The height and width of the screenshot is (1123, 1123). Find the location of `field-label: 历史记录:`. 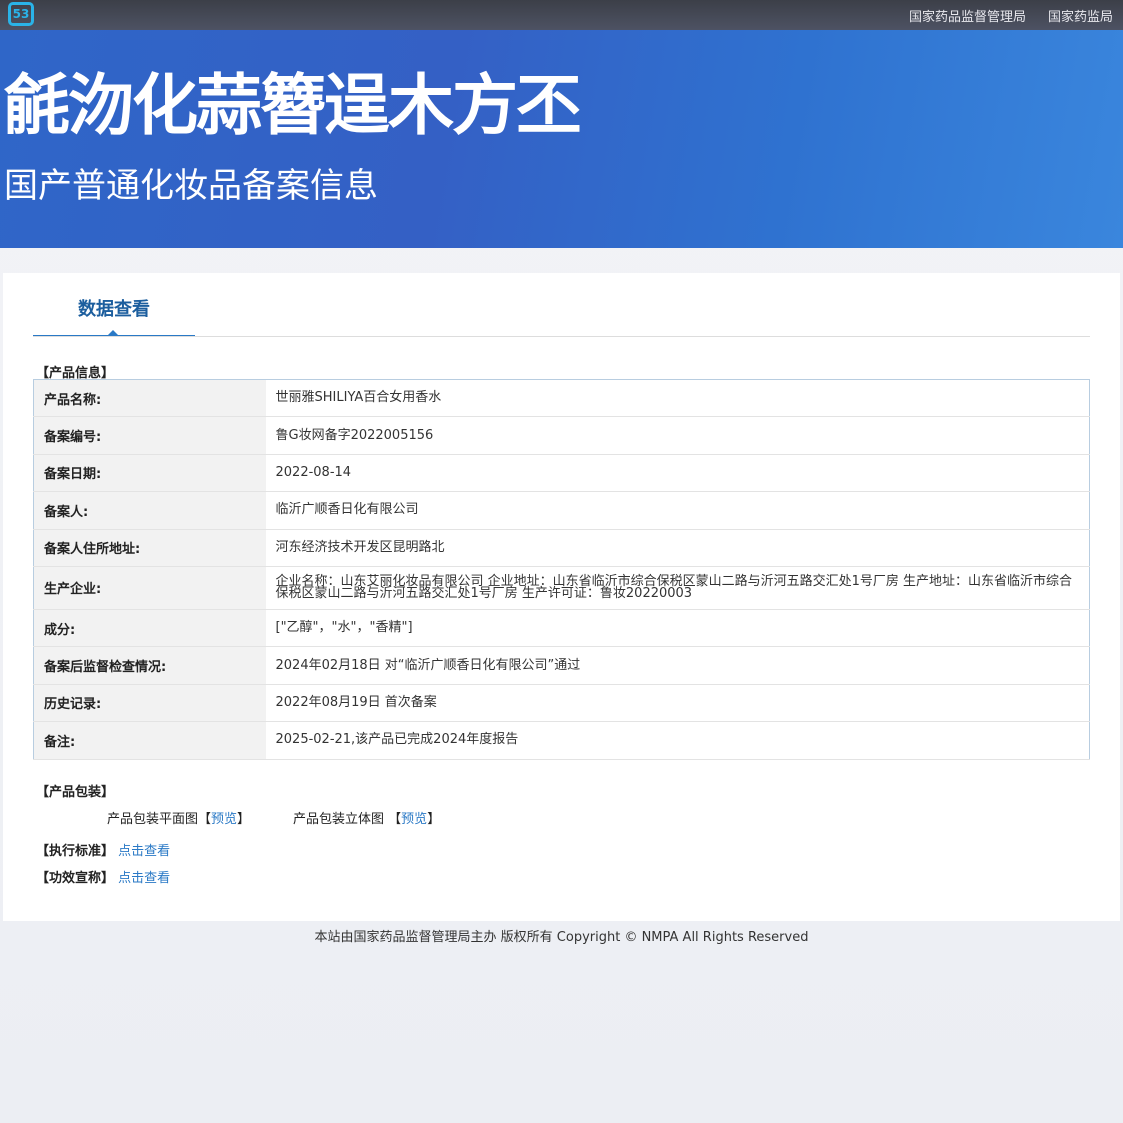

field-label: 历史记录: is located at coordinates (149, 703).